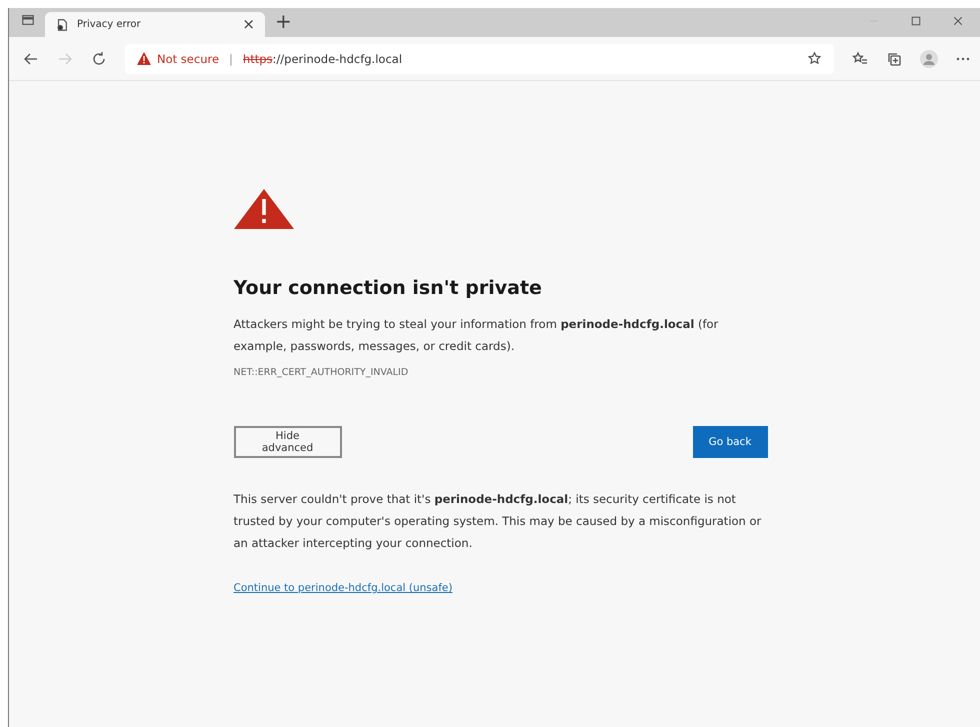 The height and width of the screenshot is (727, 980). What do you see at coordinates (278, 24) in the screenshot?
I see `new-tab-button: +` at bounding box center [278, 24].